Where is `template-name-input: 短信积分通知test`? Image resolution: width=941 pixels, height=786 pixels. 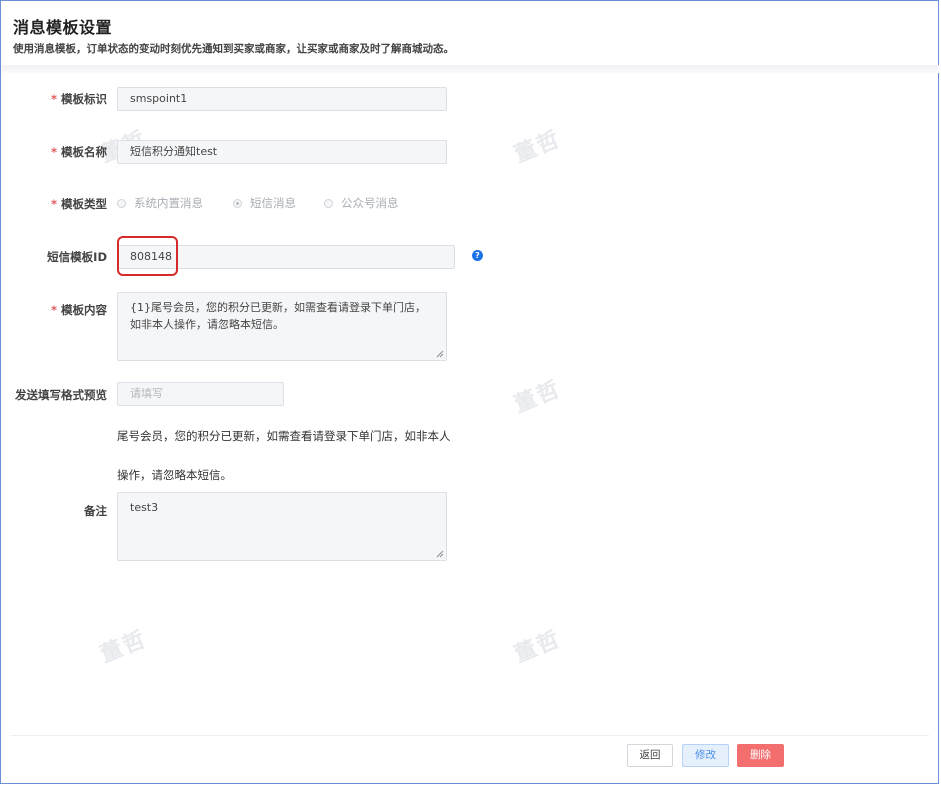
template-name-input: 短信积分通知test is located at coordinates (282, 152).